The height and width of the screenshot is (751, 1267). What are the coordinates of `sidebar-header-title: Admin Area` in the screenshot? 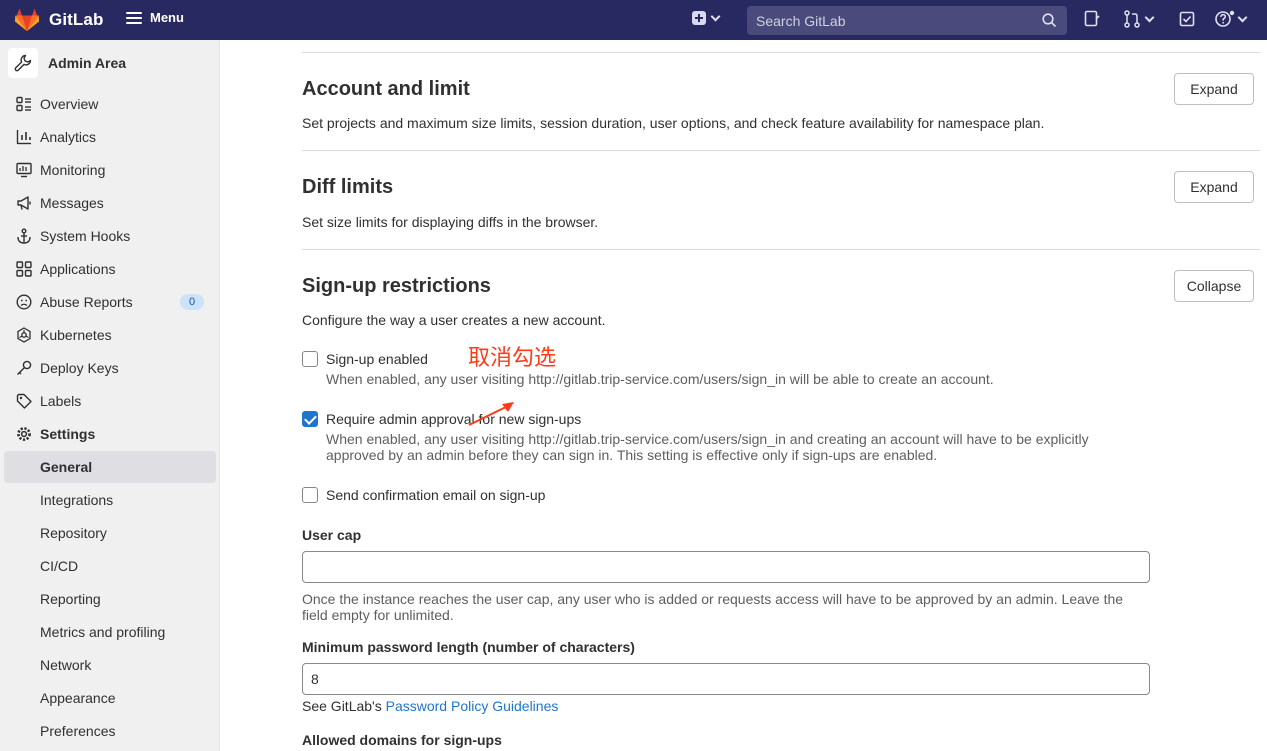 It's located at (87, 63).